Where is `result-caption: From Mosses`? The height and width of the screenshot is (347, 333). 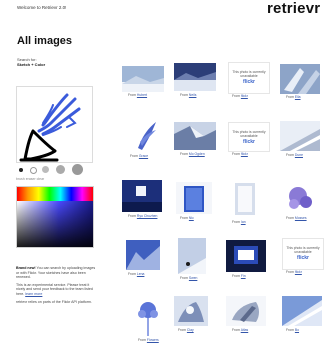 result-caption: From Mosses is located at coordinates (296, 218).